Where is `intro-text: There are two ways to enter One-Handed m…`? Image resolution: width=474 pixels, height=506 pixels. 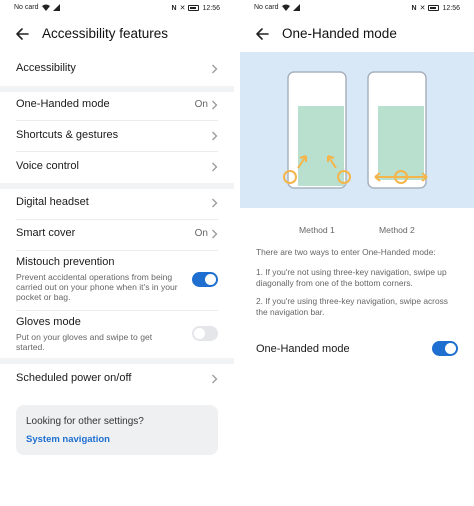
intro-text: There are two ways to enter One-Handed m… is located at coordinates (346, 252).